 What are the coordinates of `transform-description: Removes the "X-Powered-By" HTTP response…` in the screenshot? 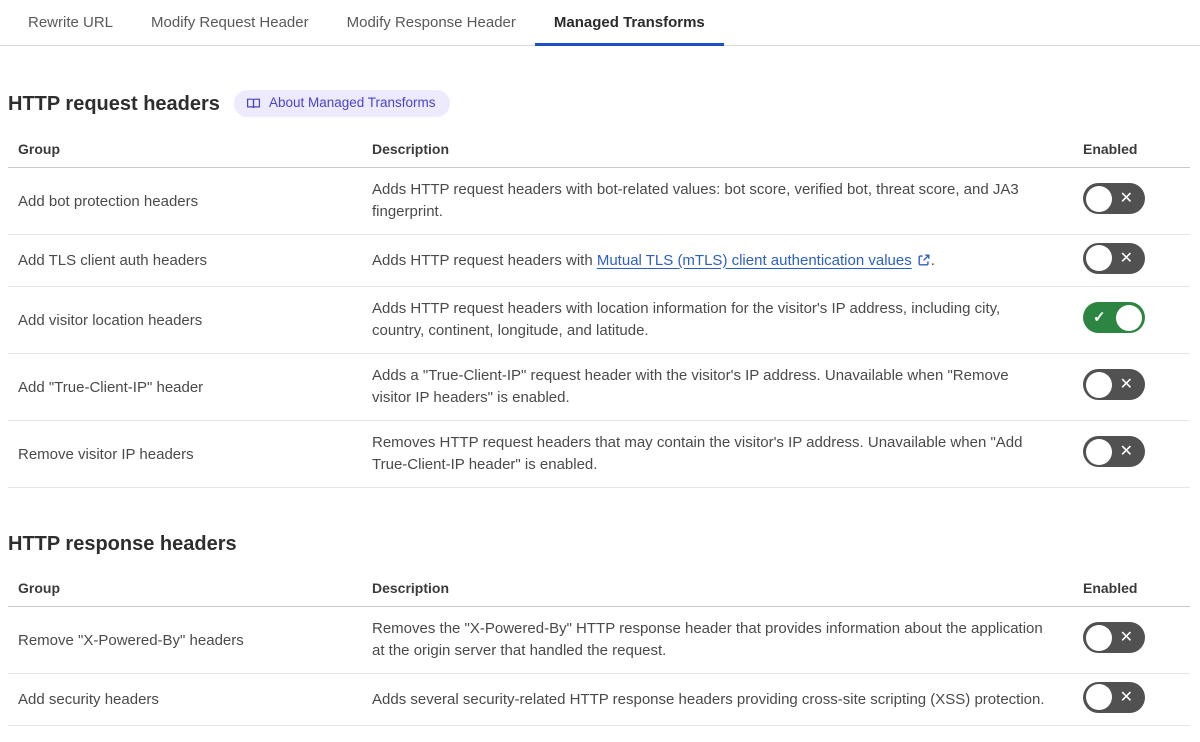 It's located at (707, 639).